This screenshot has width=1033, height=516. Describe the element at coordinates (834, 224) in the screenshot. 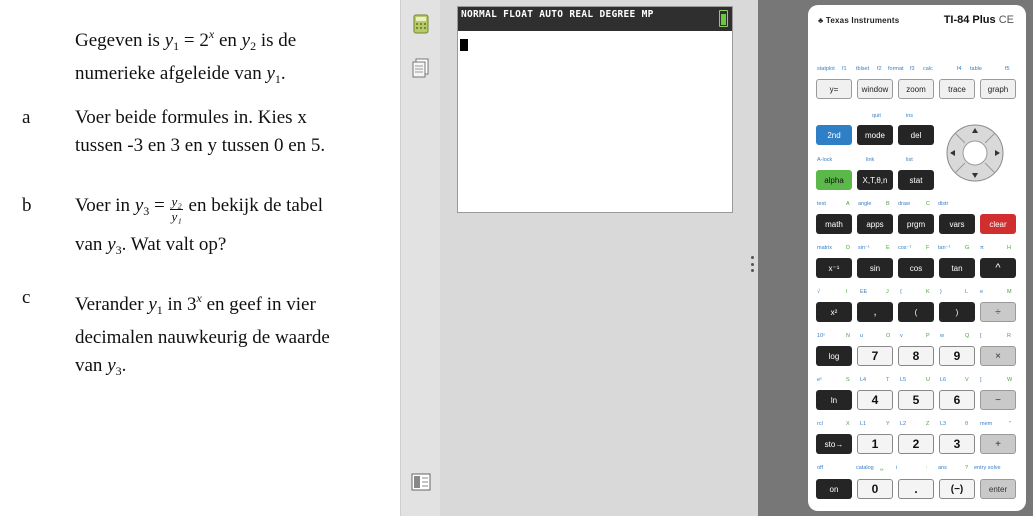

I see `key-math: math` at that location.